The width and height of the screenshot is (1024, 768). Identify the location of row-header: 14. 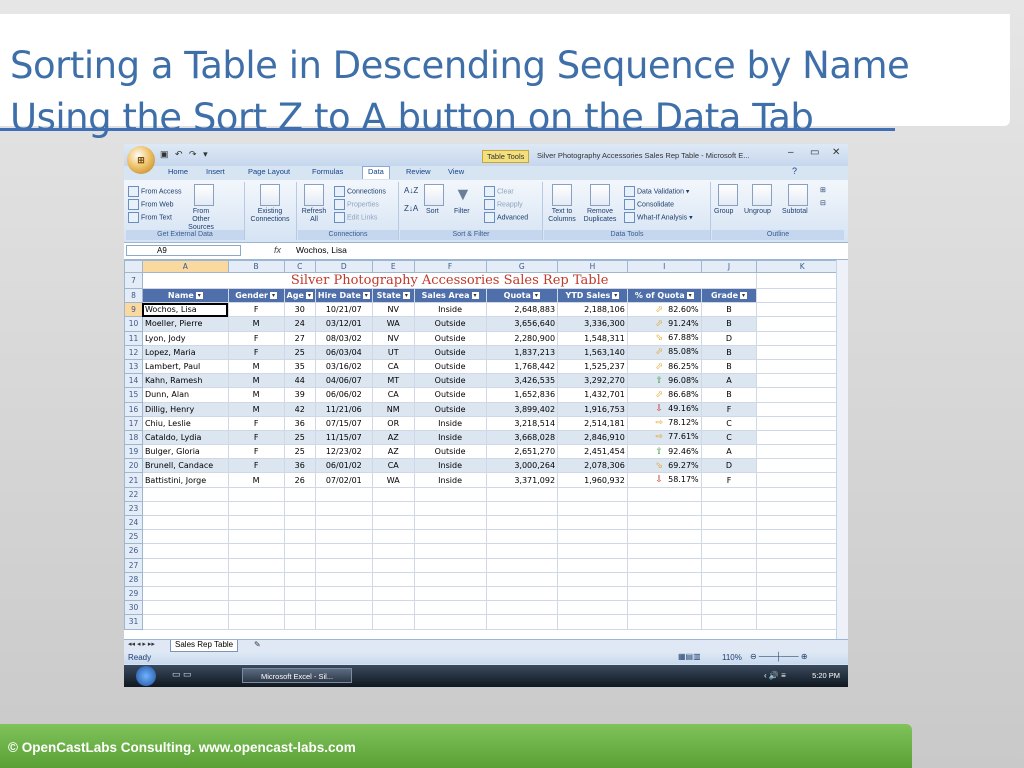
(133, 381).